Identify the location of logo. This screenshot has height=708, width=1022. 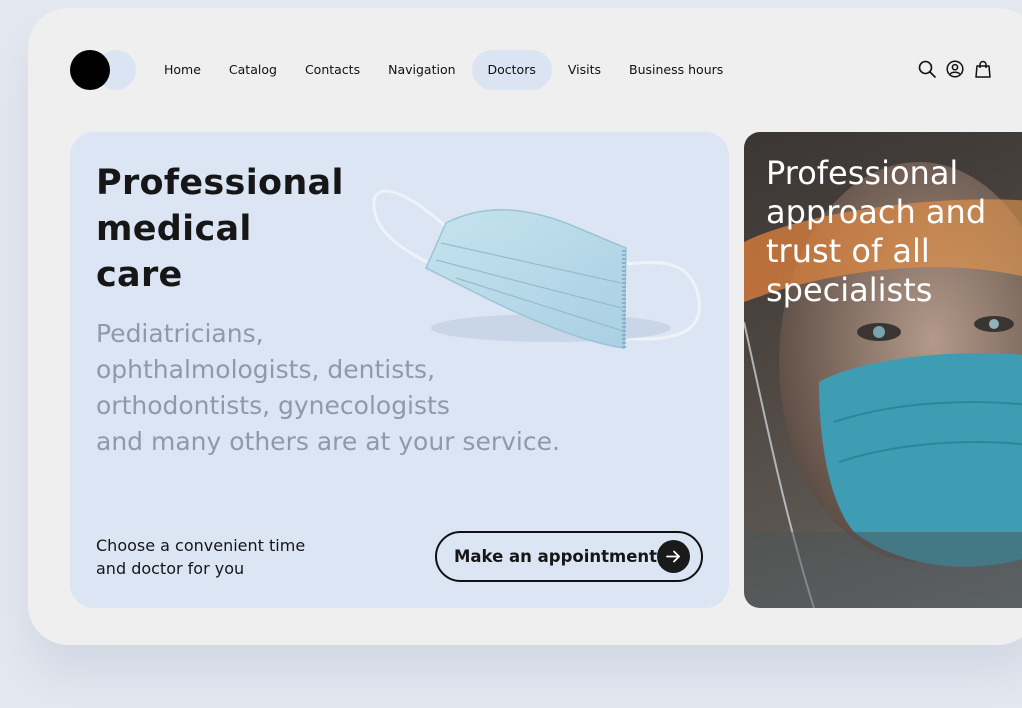
(104, 70).